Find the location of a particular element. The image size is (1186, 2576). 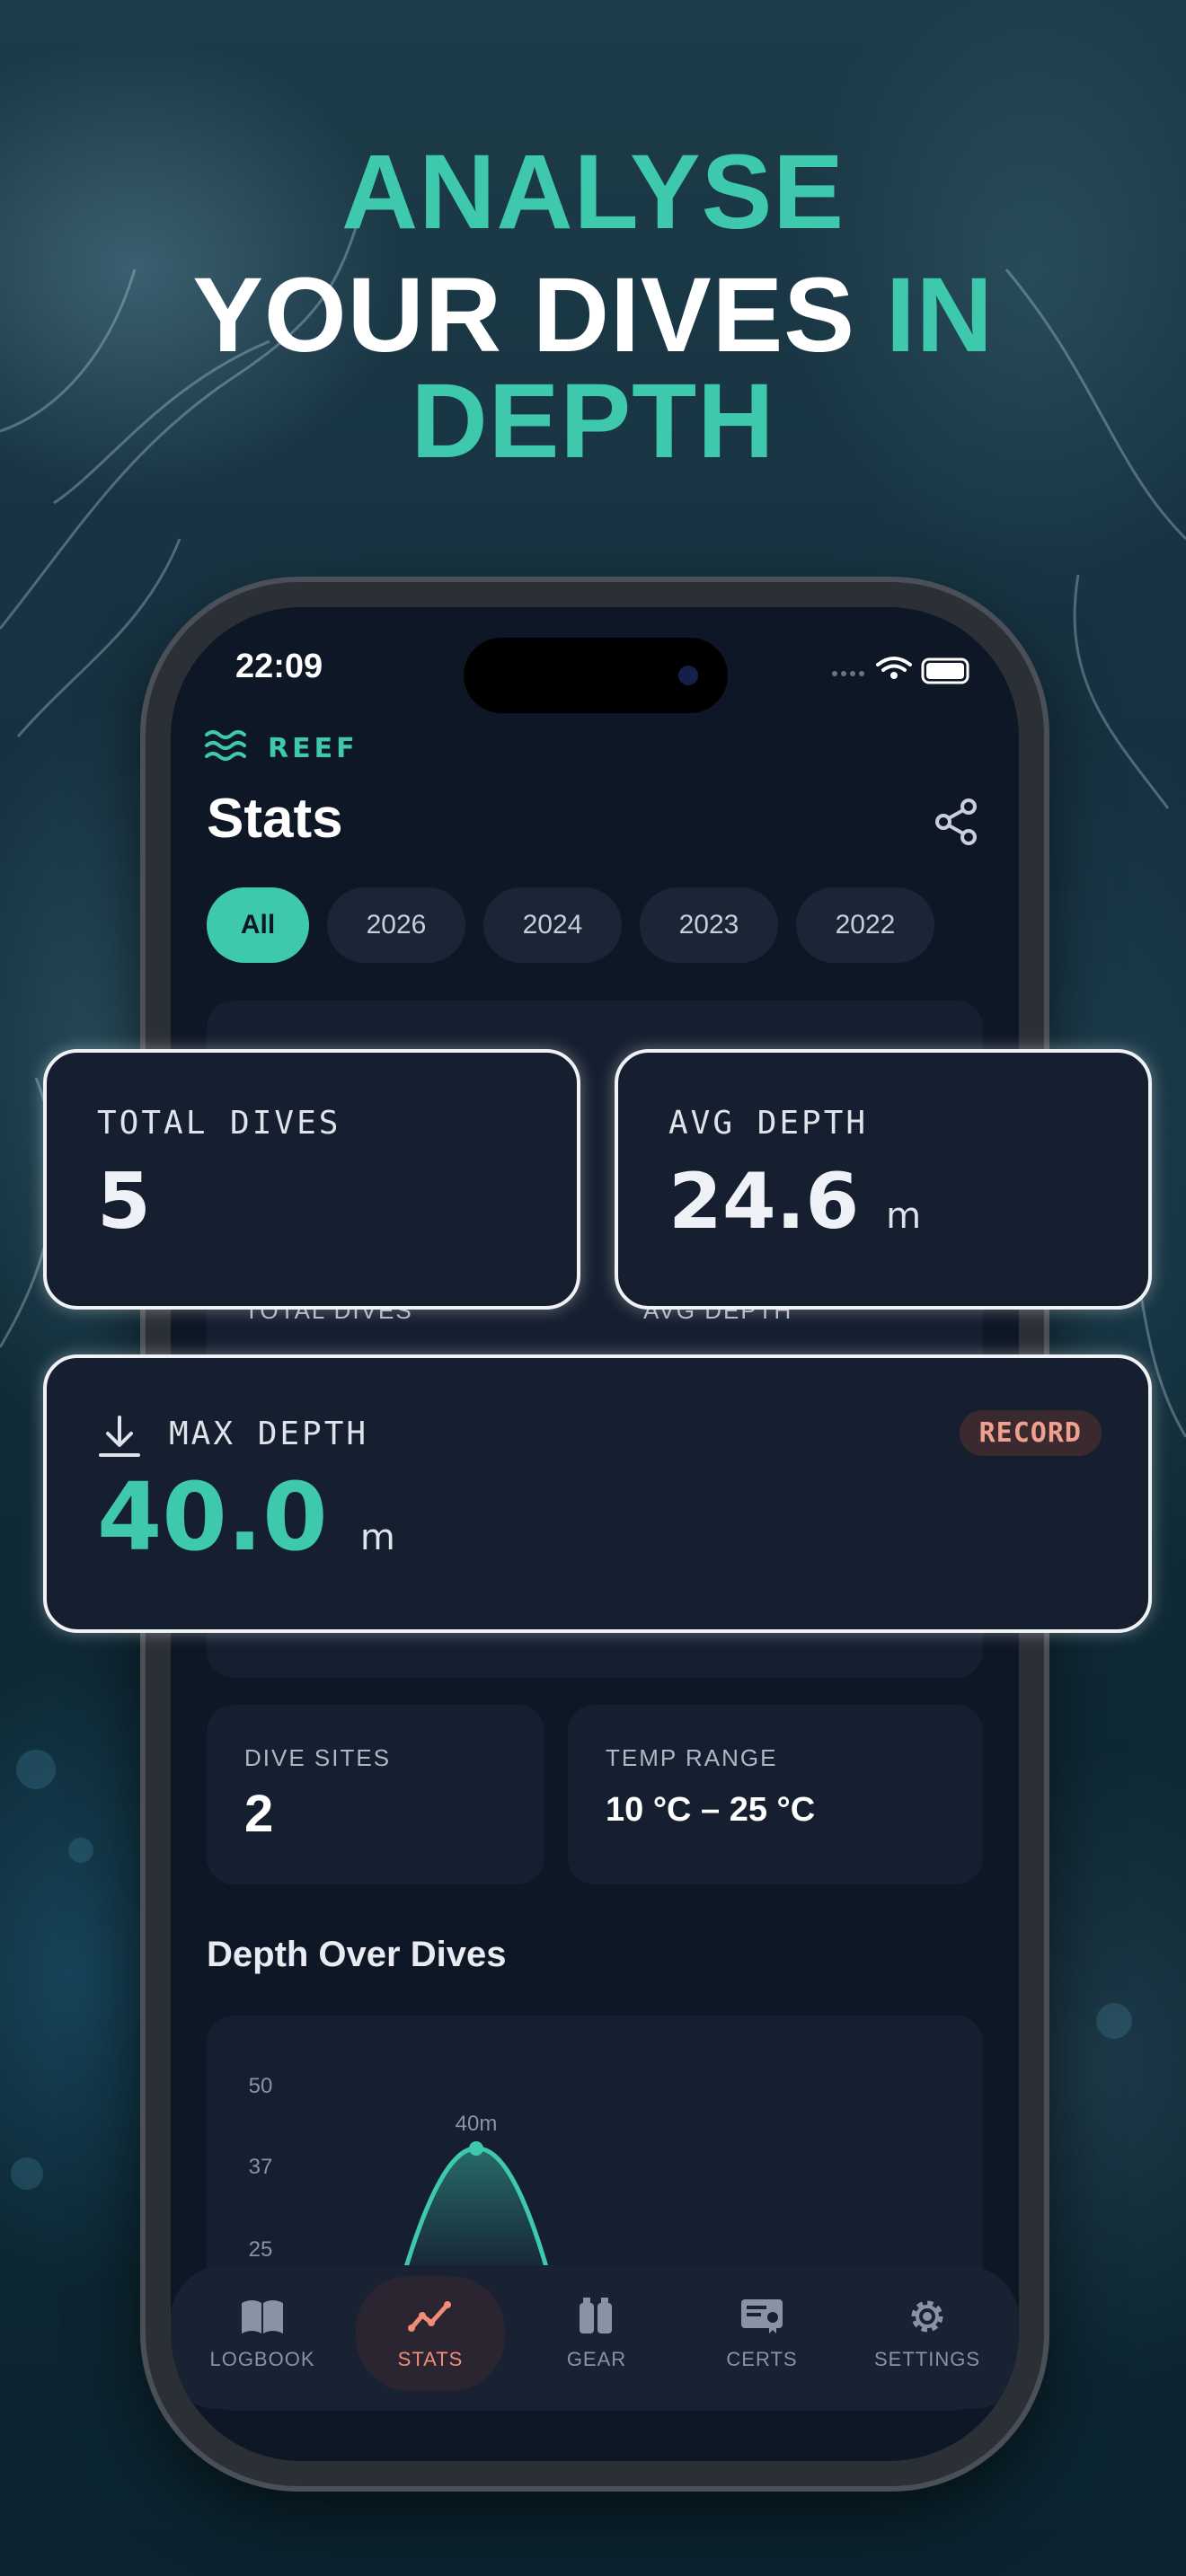

cellular-icon is located at coordinates (848, 673).